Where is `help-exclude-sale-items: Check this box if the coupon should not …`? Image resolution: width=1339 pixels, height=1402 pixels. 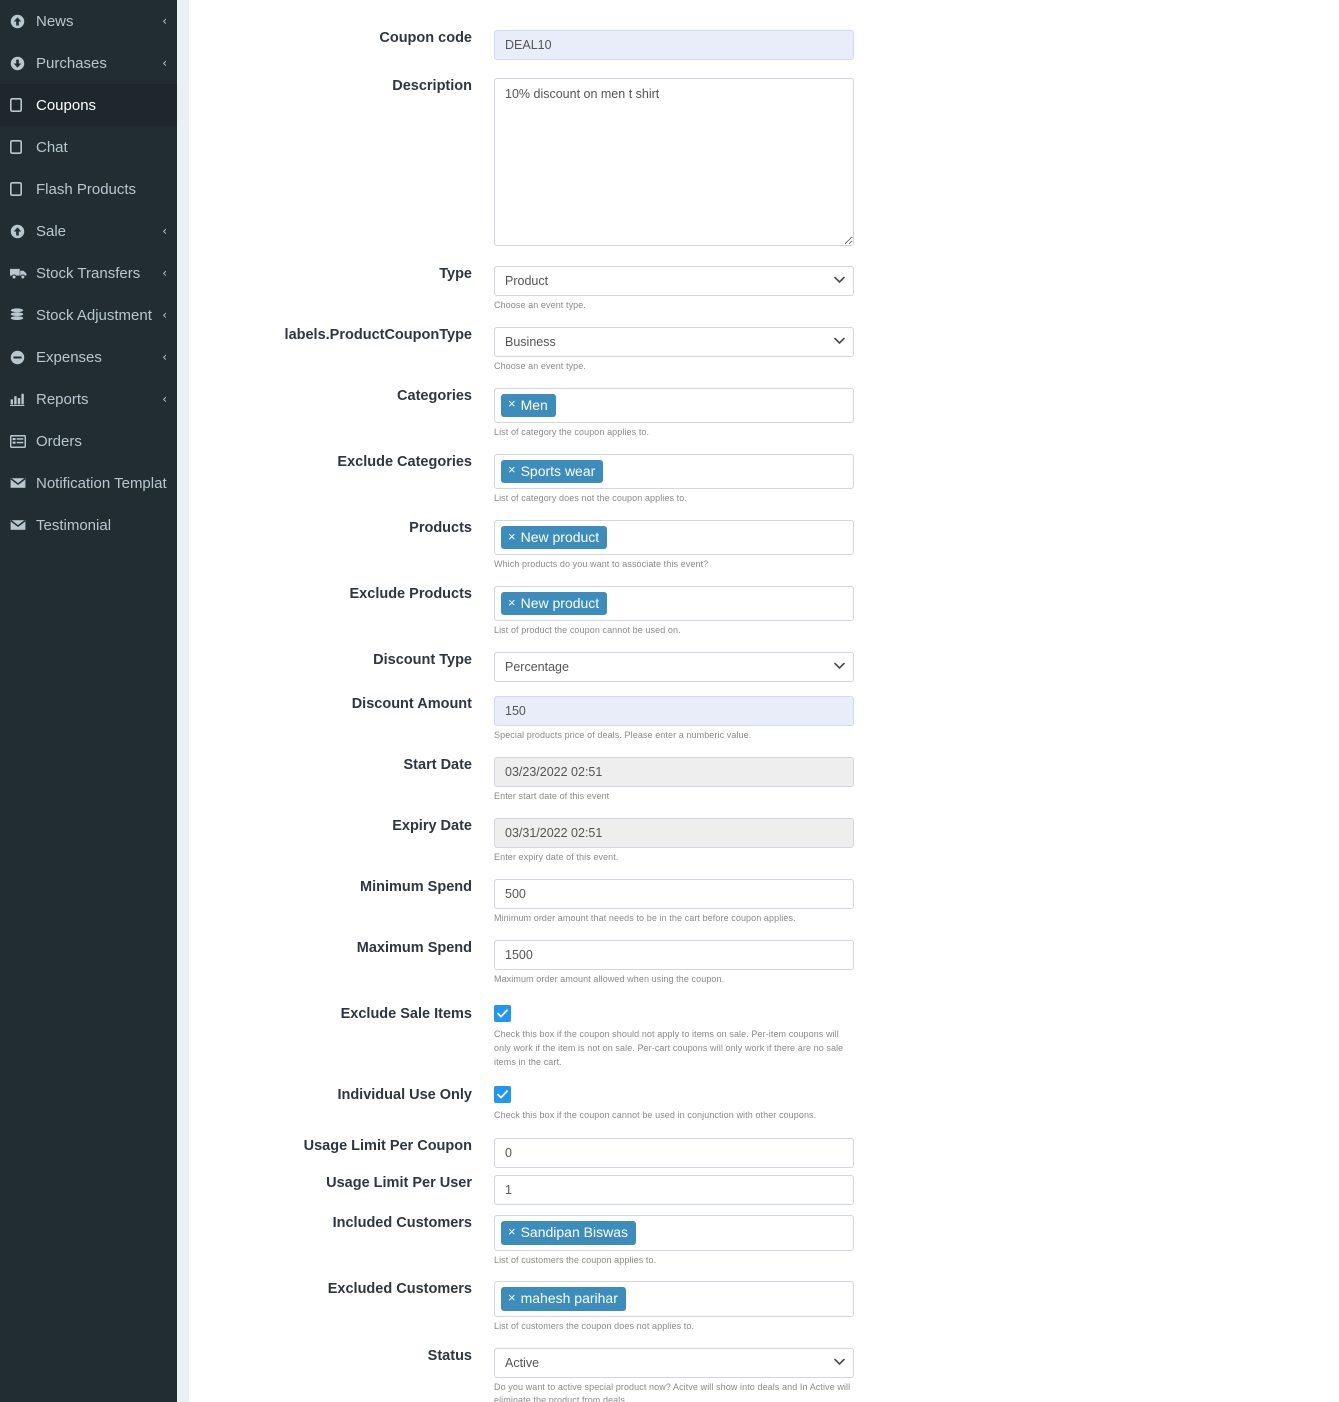 help-exclude-sale-items: Check this box if the coupon should not … is located at coordinates (669, 1047).